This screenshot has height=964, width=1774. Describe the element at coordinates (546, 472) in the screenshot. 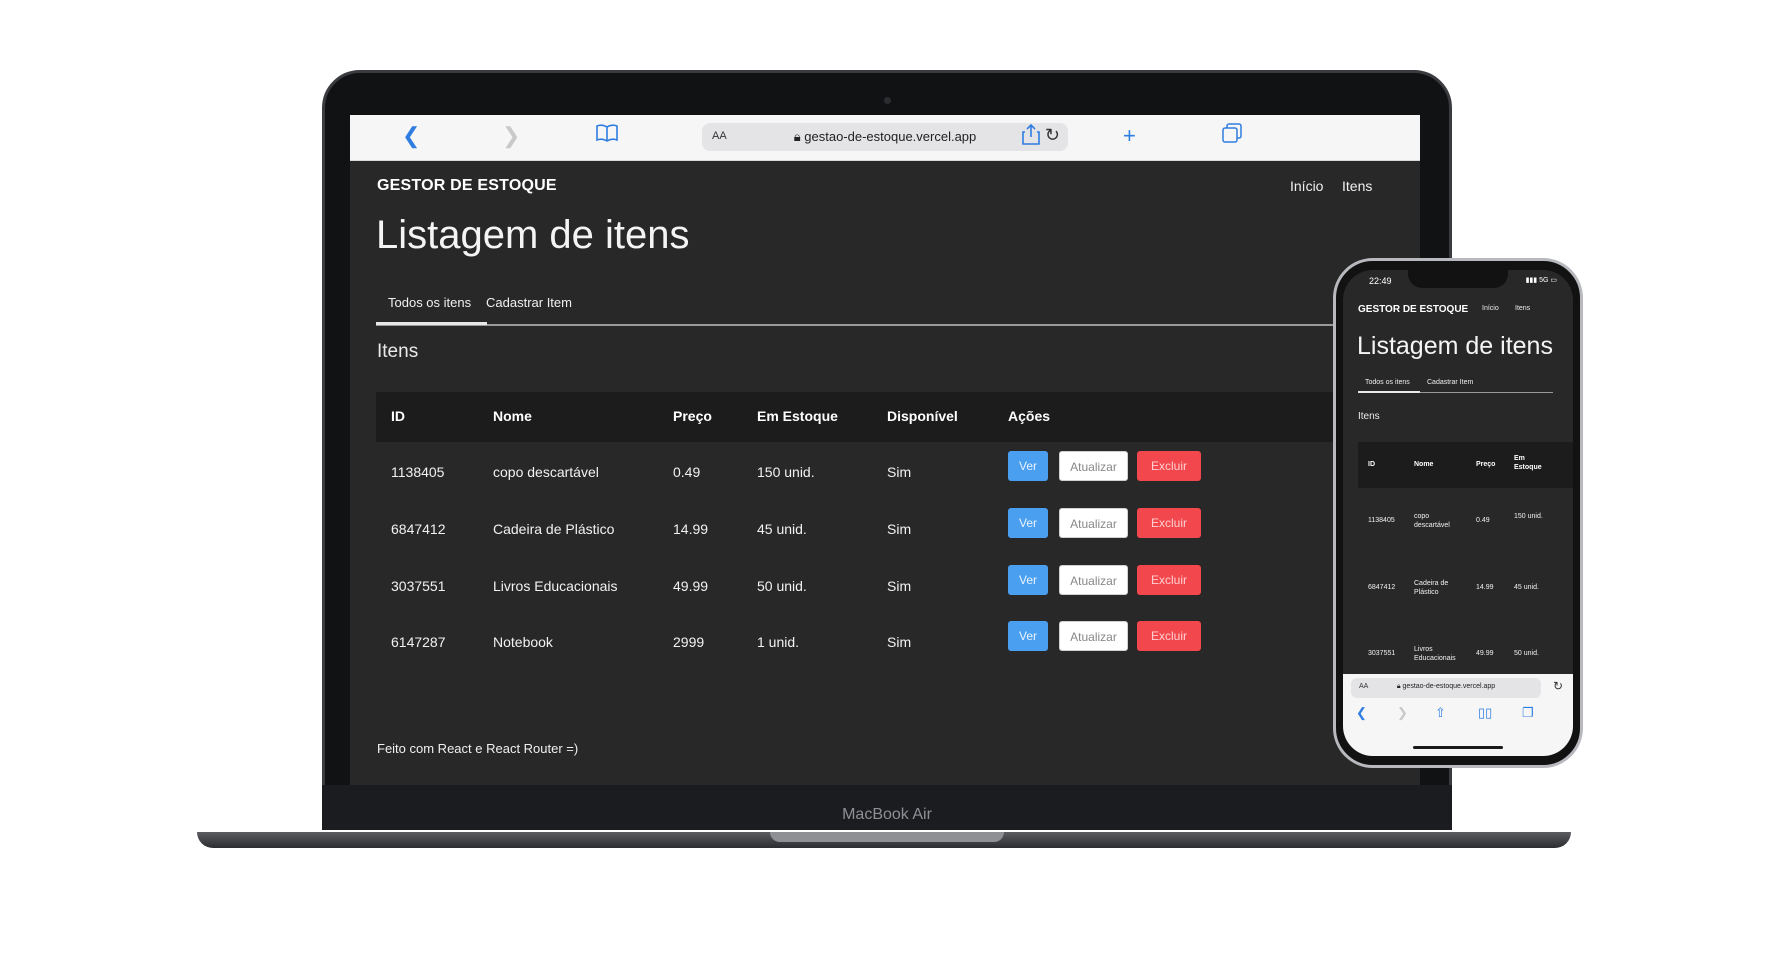

I see `cell-nome: copo descartável` at that location.